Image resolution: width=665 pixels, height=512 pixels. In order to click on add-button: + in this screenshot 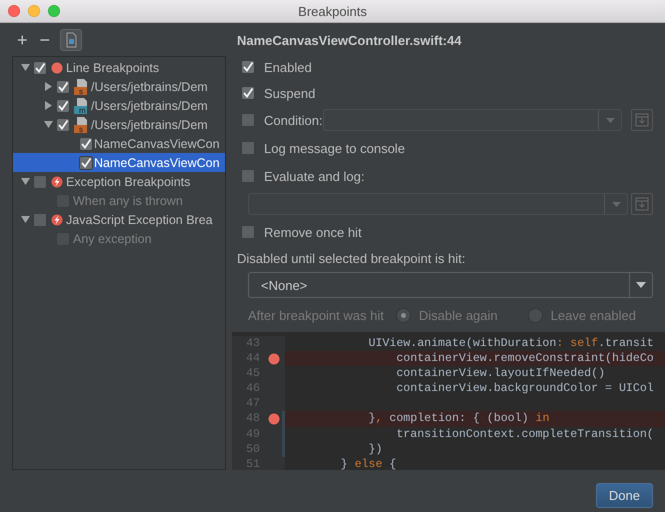, I will do `click(22, 39)`.